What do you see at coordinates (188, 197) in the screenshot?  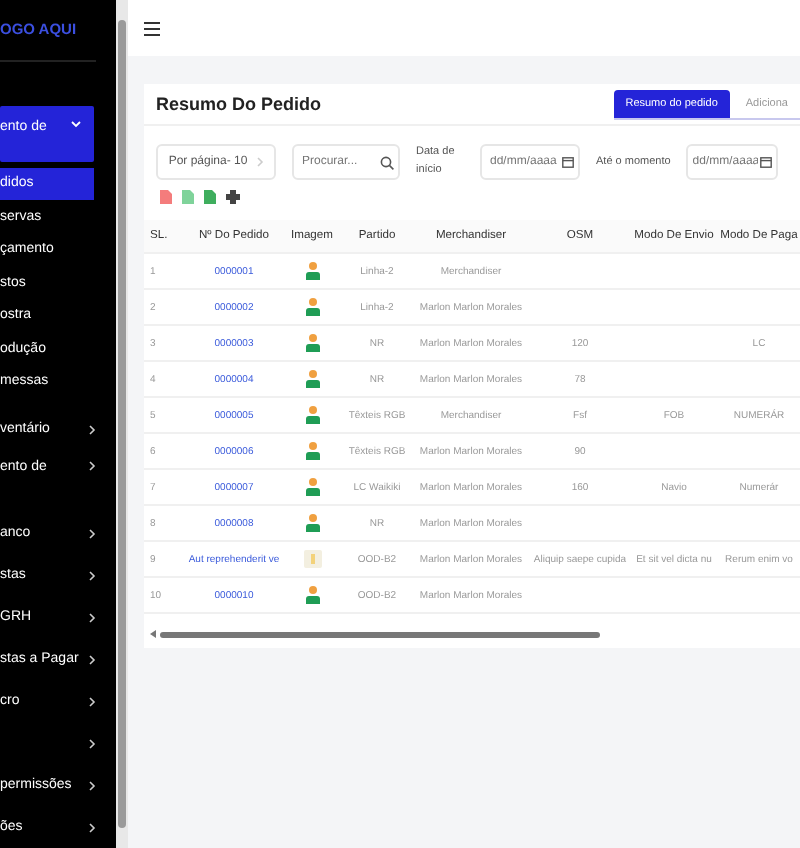 I see `csv-icon` at bounding box center [188, 197].